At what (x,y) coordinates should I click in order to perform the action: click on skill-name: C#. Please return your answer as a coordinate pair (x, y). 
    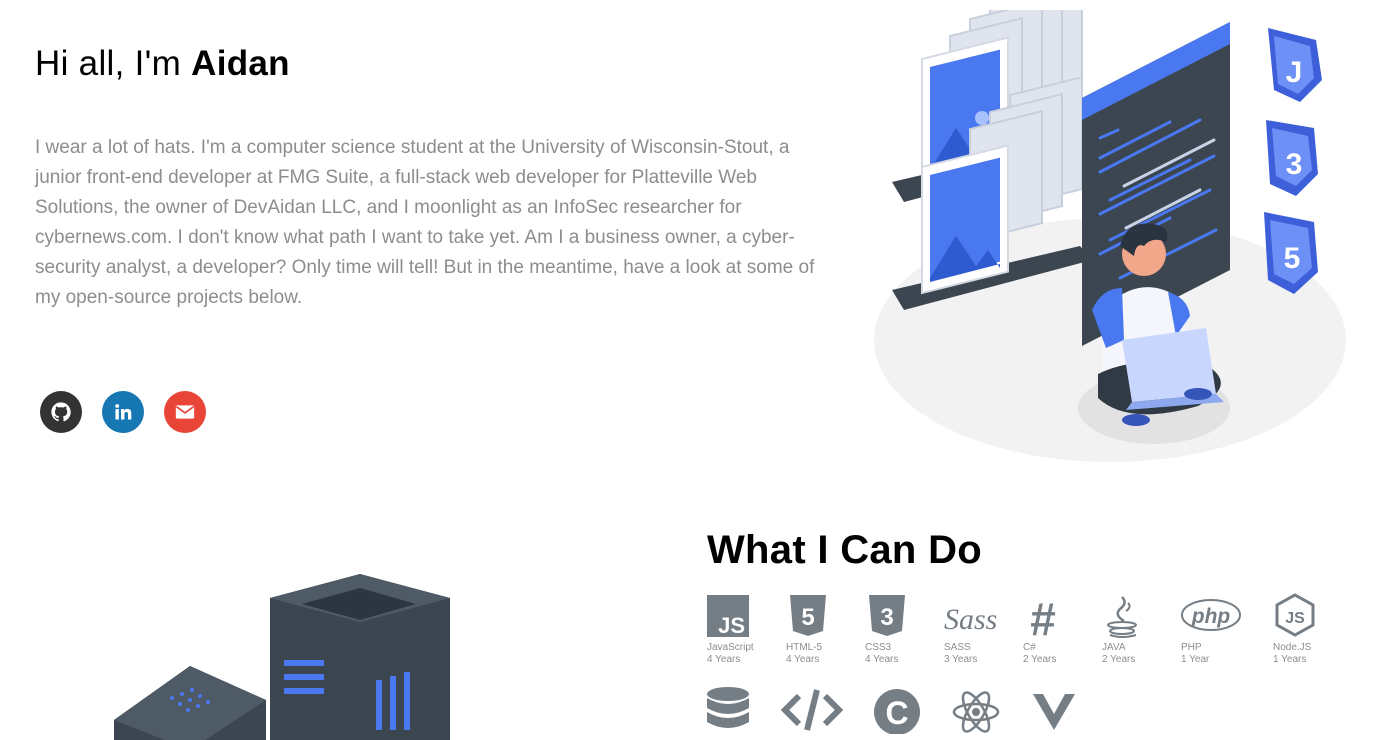
    Looking at the image, I should click on (1029, 647).